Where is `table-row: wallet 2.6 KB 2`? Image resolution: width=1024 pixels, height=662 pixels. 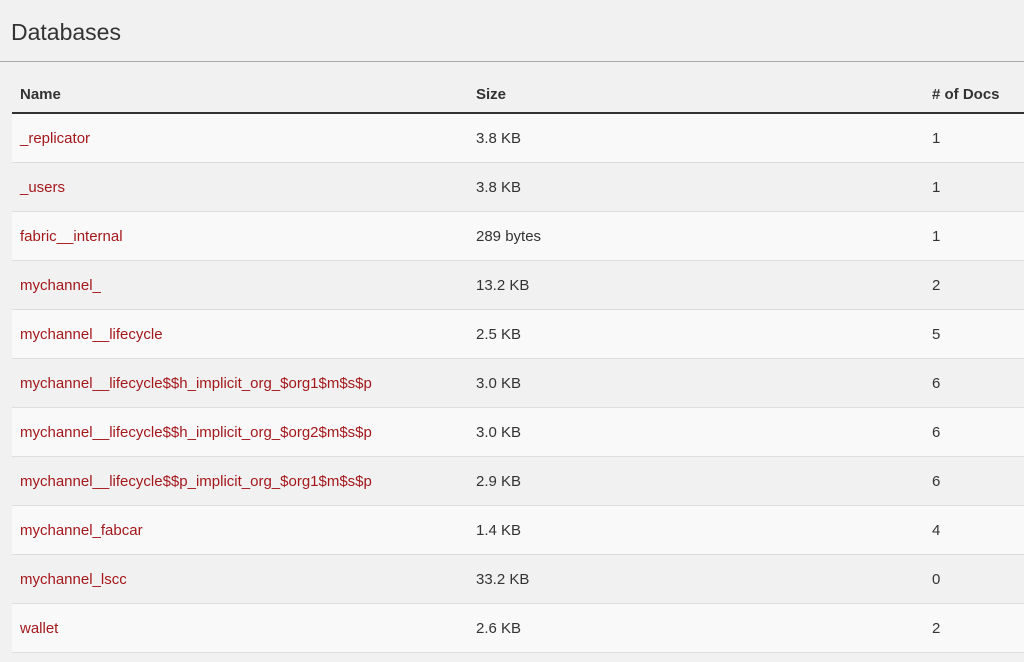 table-row: wallet 2.6 KB 2 is located at coordinates (518, 628).